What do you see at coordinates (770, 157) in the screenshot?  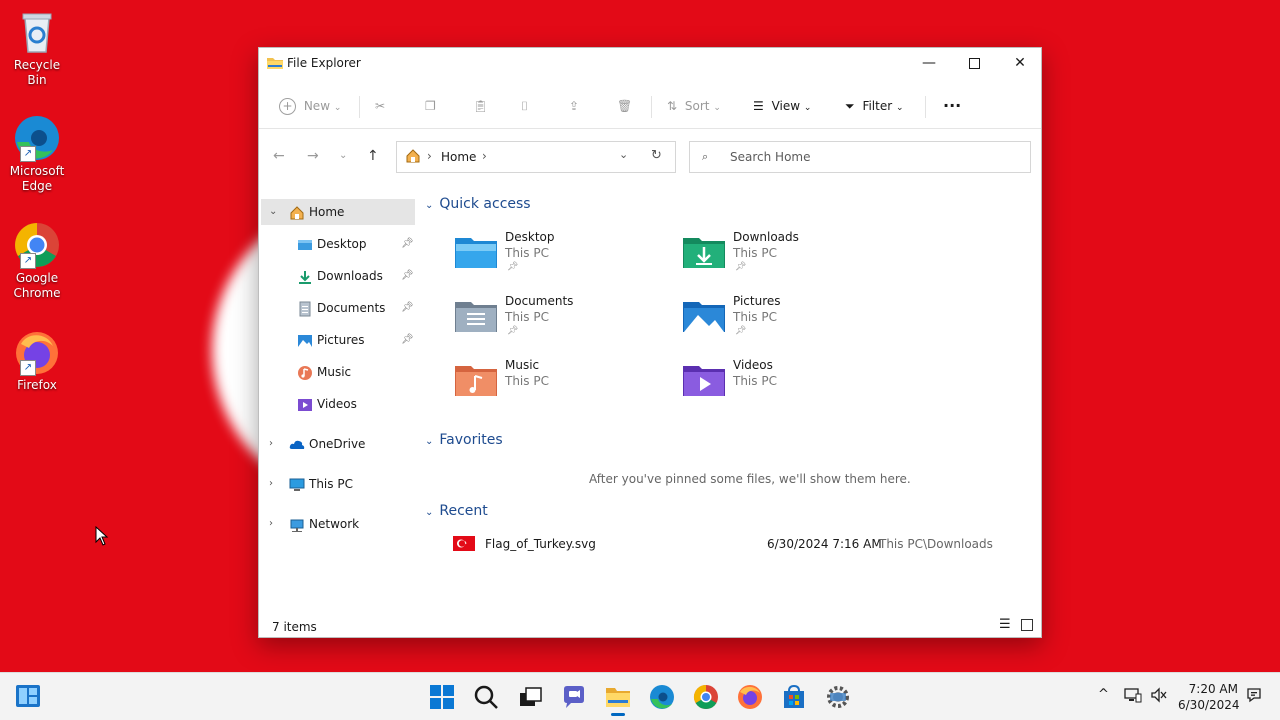 I see `search-placeholder: Search Home` at bounding box center [770, 157].